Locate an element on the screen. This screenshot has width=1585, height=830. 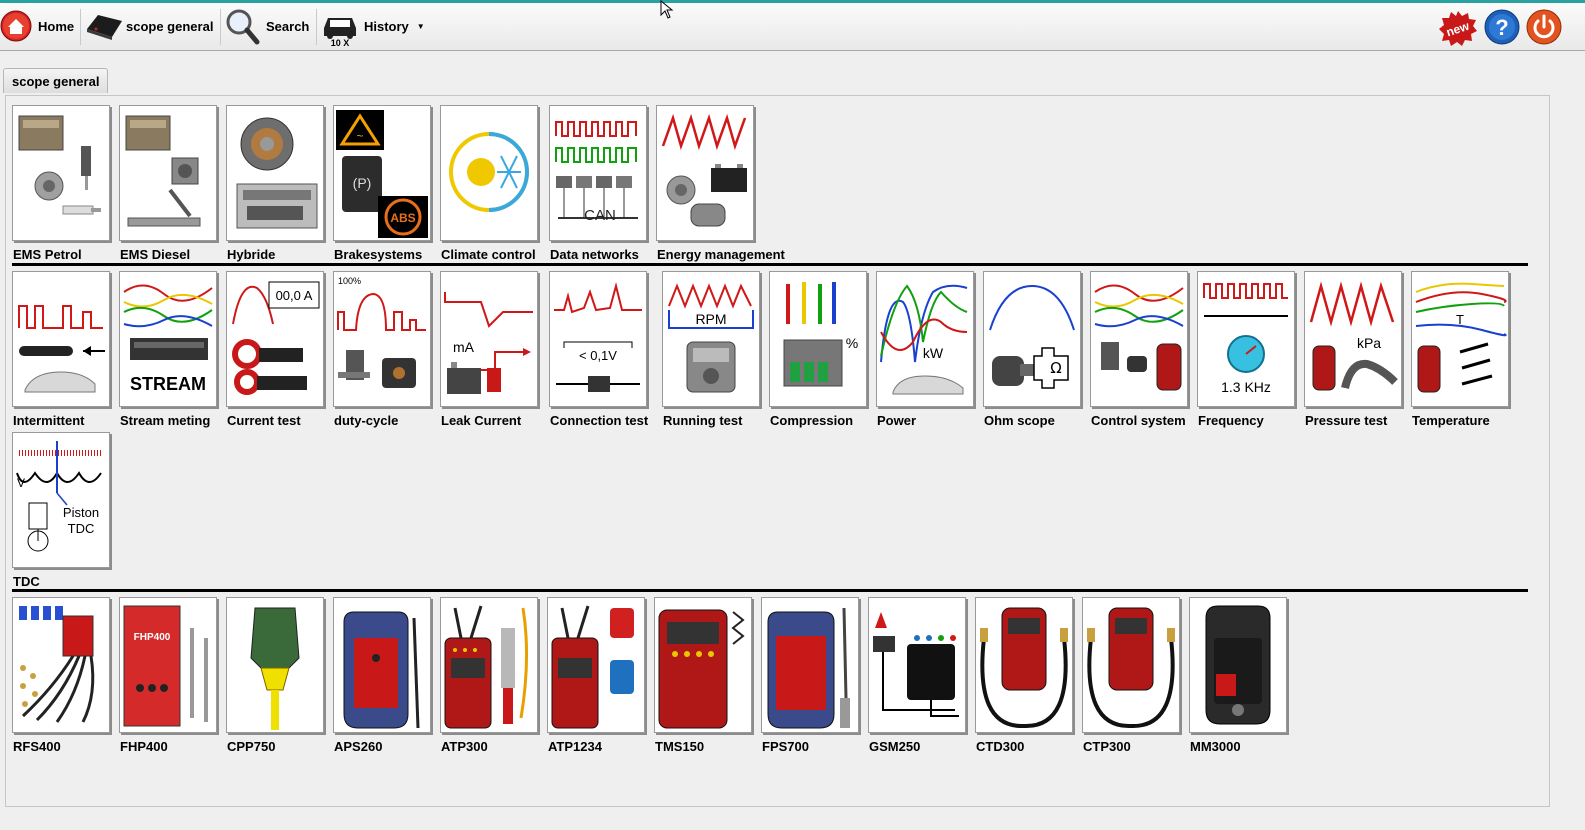
power-button is located at coordinates (1544, 27).